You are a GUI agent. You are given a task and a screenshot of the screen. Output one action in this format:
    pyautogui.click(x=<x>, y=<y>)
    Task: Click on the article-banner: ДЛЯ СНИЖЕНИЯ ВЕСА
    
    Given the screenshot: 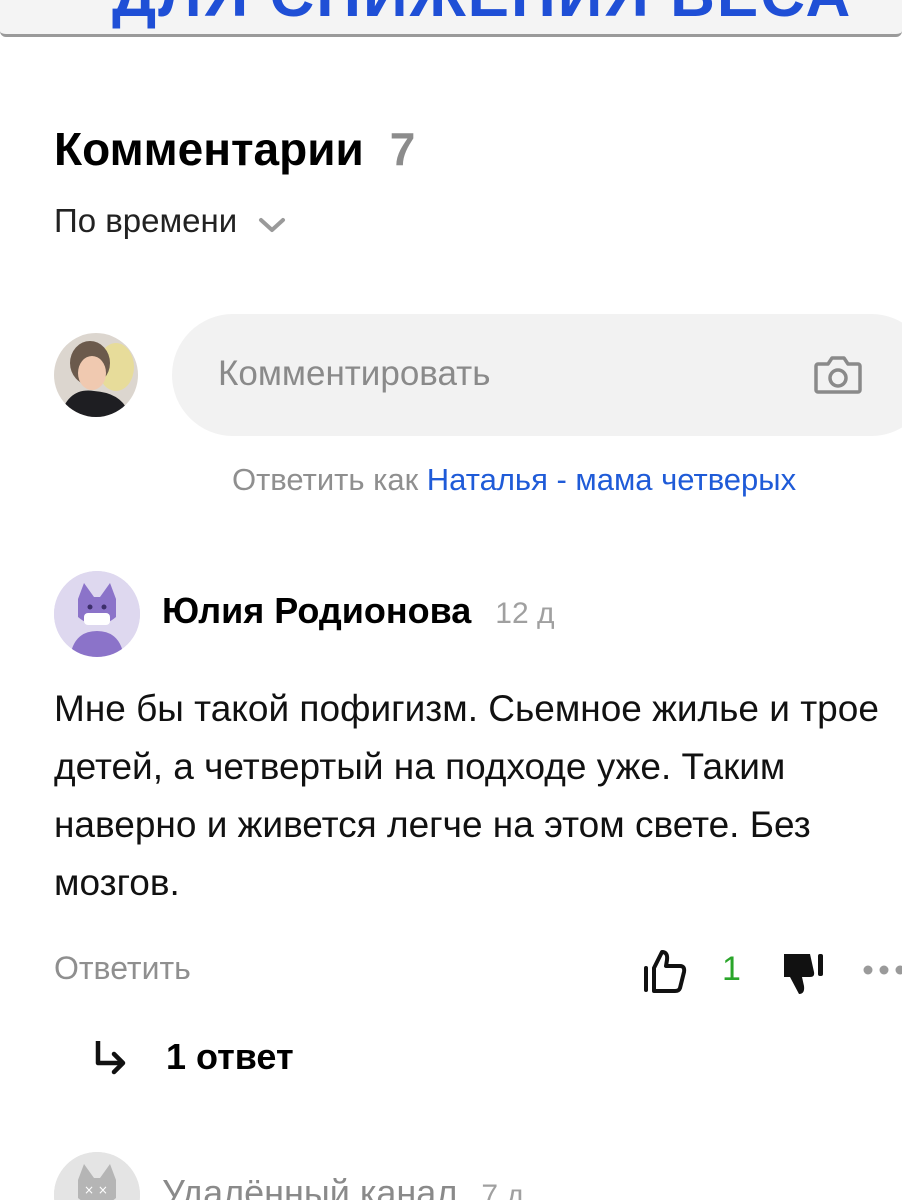 What is the action you would take?
    pyautogui.click(x=451, y=18)
    